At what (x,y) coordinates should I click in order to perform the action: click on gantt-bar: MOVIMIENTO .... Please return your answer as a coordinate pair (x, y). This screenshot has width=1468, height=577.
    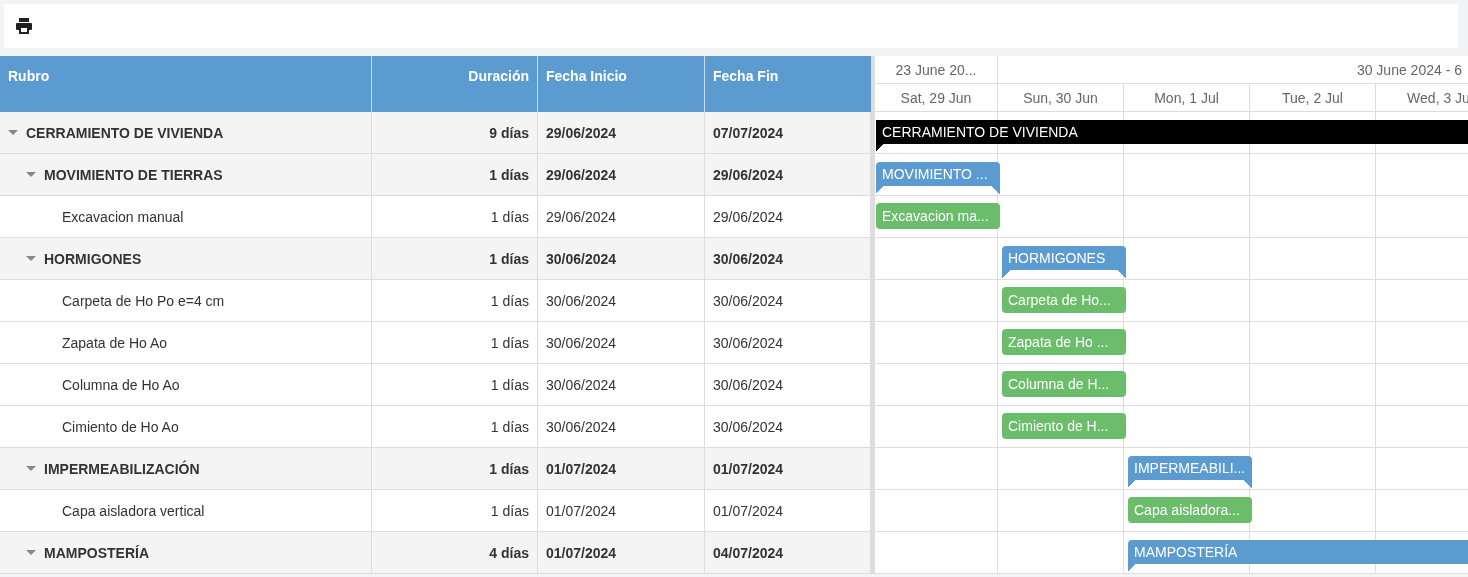
    Looking at the image, I should click on (938, 178).